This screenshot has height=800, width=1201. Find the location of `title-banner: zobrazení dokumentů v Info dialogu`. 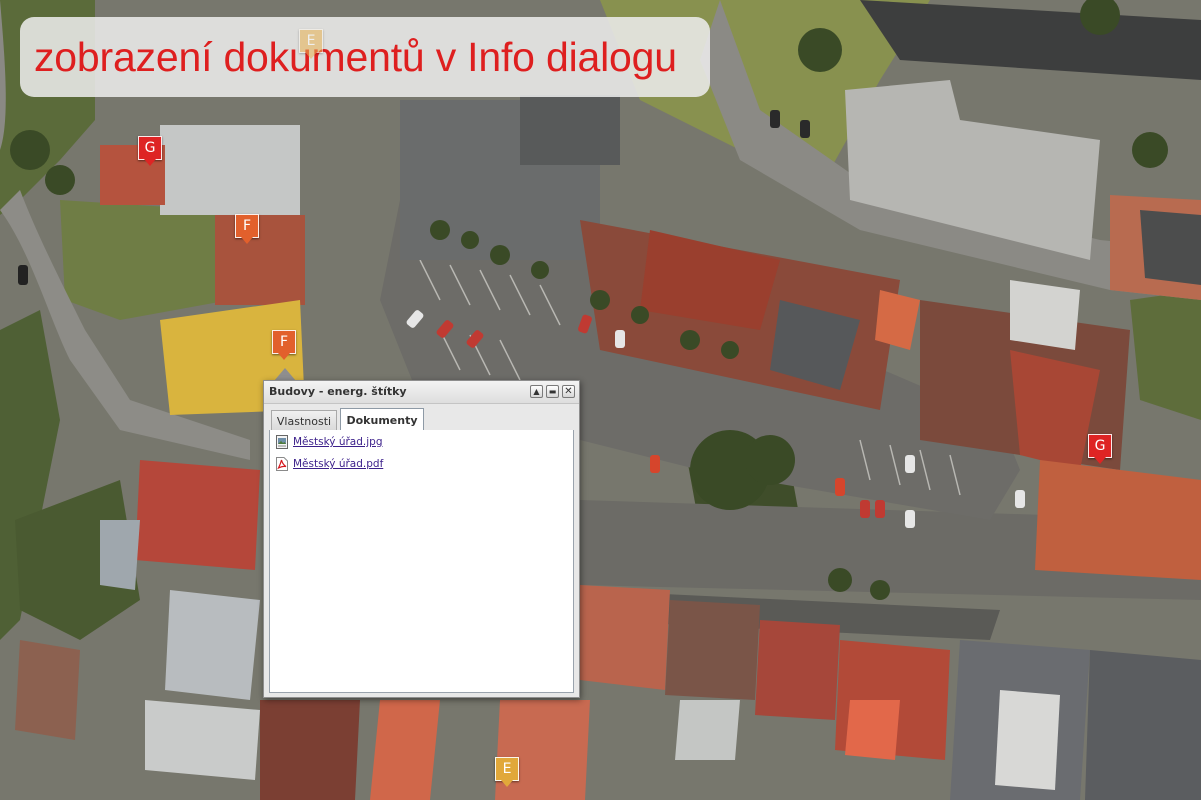

title-banner: zobrazení dokumentů v Info dialogu is located at coordinates (365, 57).